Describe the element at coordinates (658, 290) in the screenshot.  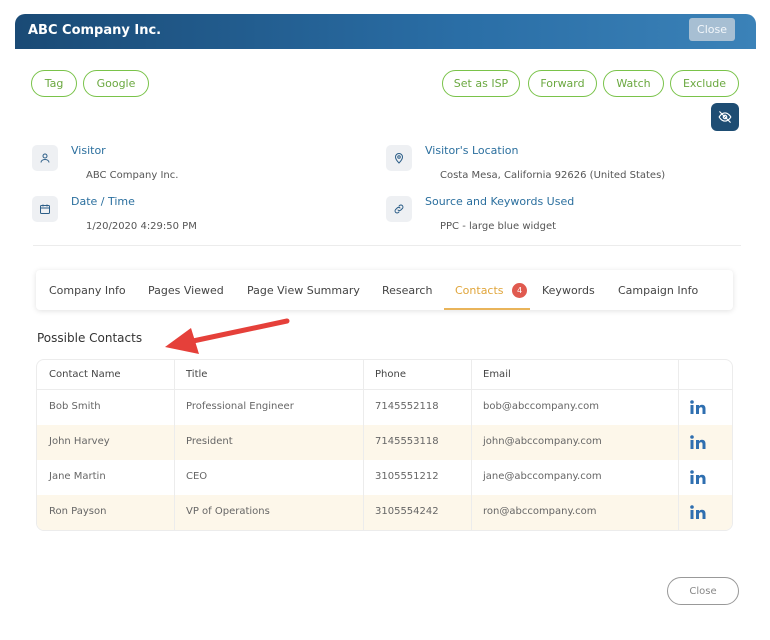
I see `tab-campaign-info: Campaign Info` at that location.